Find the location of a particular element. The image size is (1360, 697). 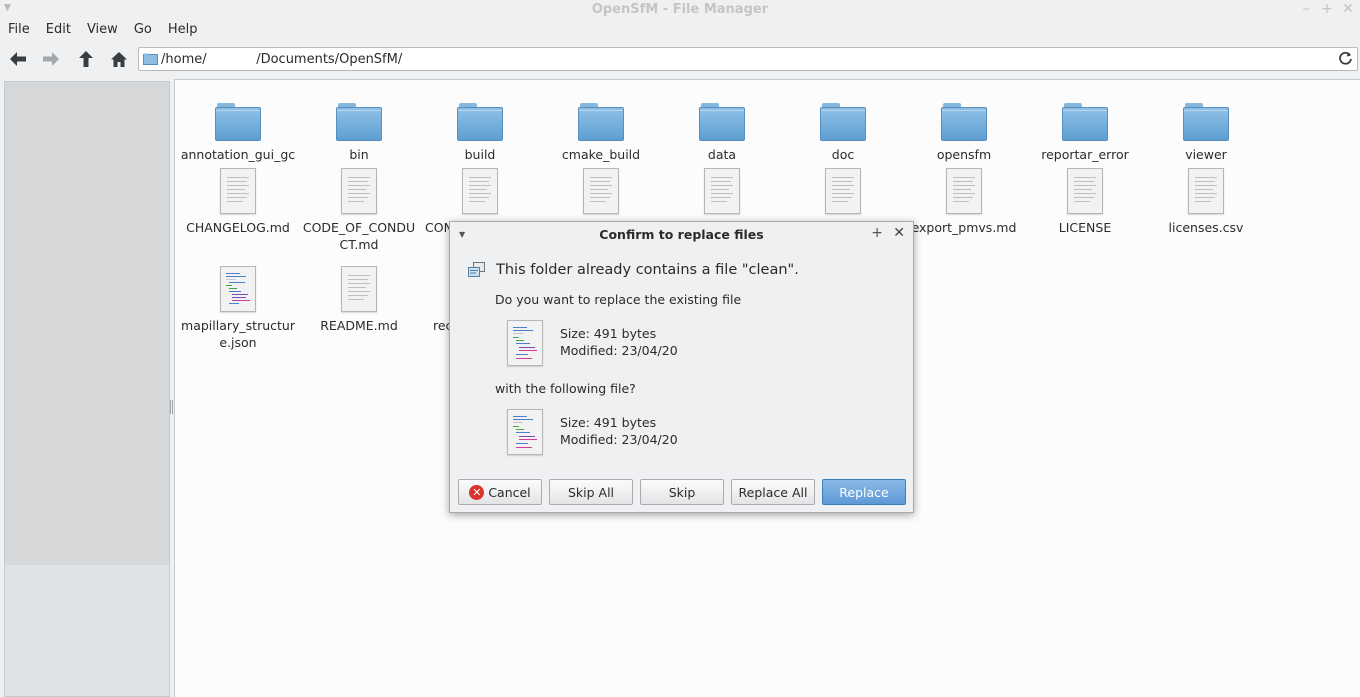

file-name: CODE_OF_CONDUCT.md is located at coordinates (359, 236).